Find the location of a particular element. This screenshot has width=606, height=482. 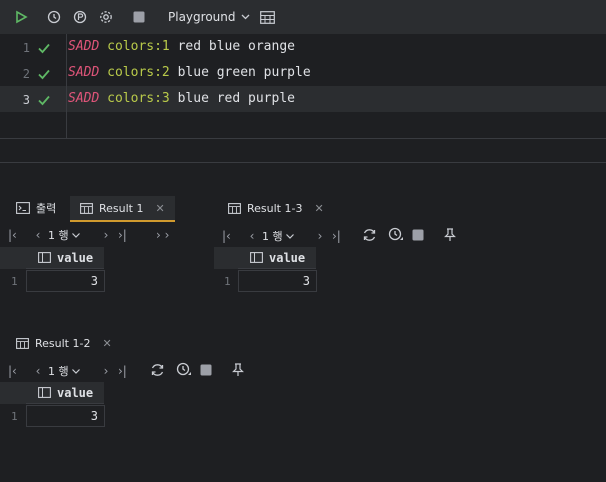

result-1-toolbar: |‹ ‹ 1 행 › ›| › › is located at coordinates (97, 235).